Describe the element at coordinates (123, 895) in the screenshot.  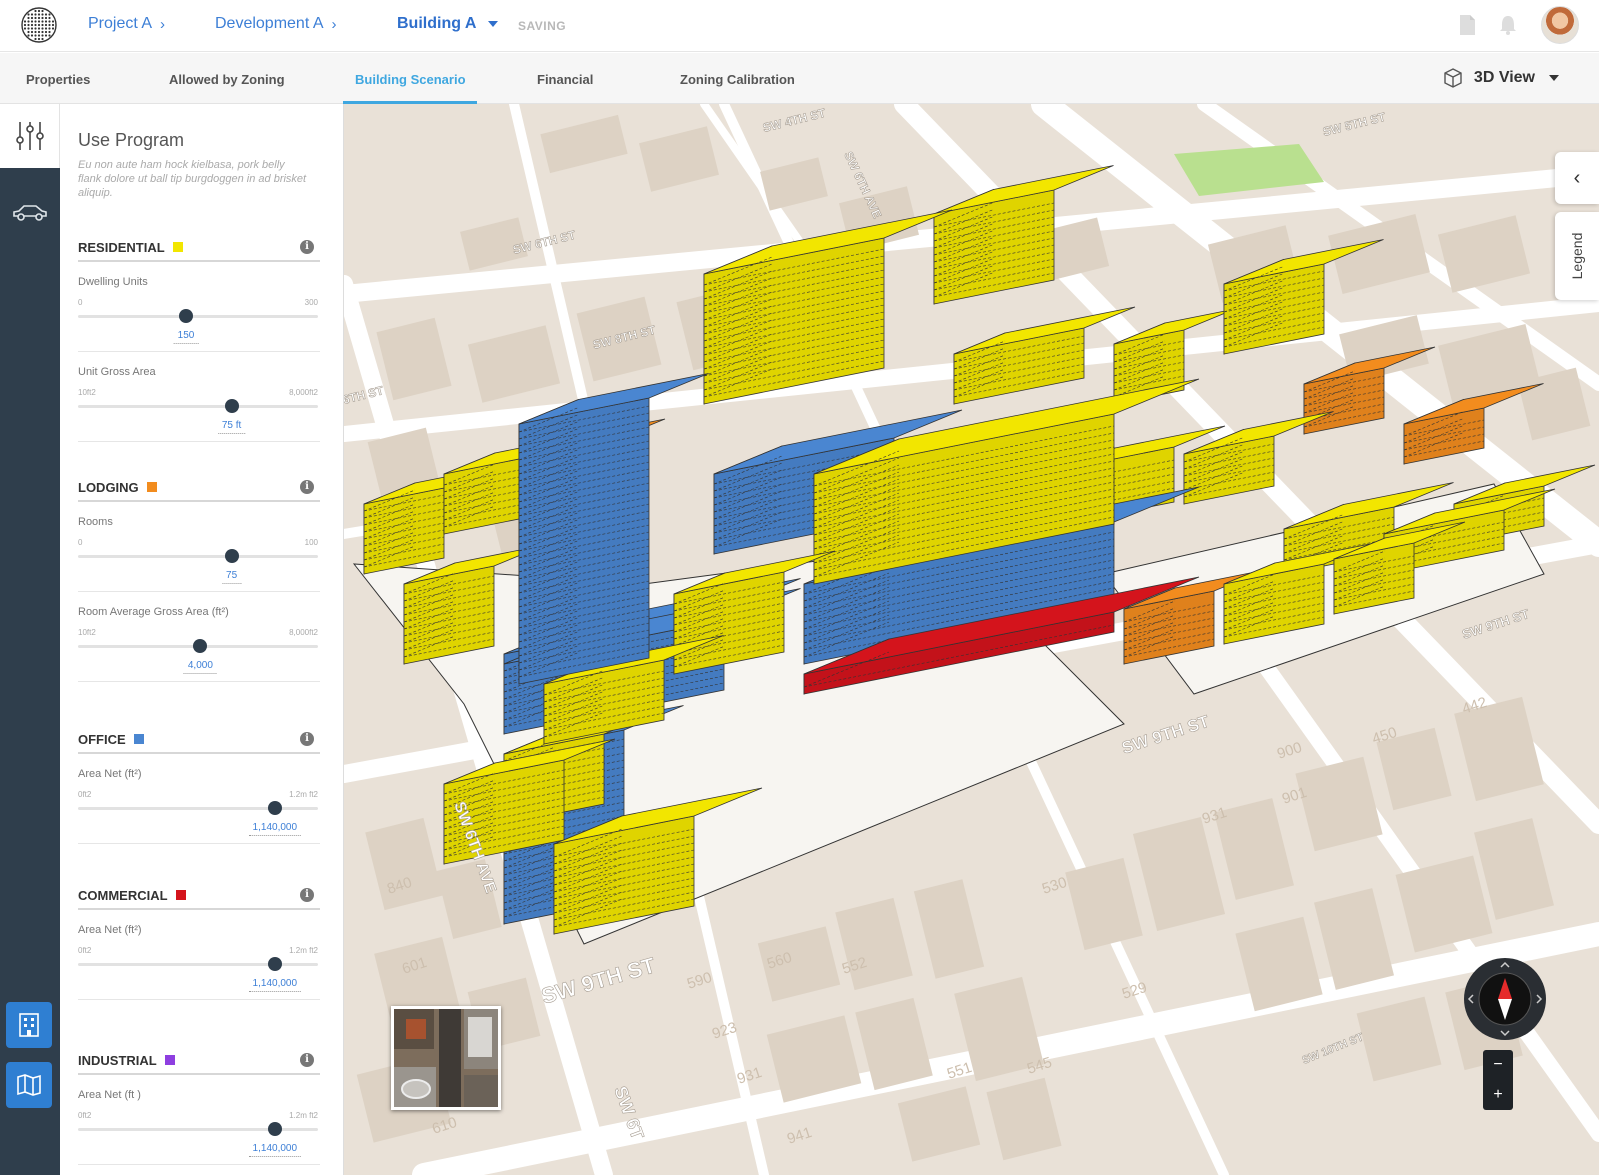
I see `section-title: COMMERCIAL` at that location.